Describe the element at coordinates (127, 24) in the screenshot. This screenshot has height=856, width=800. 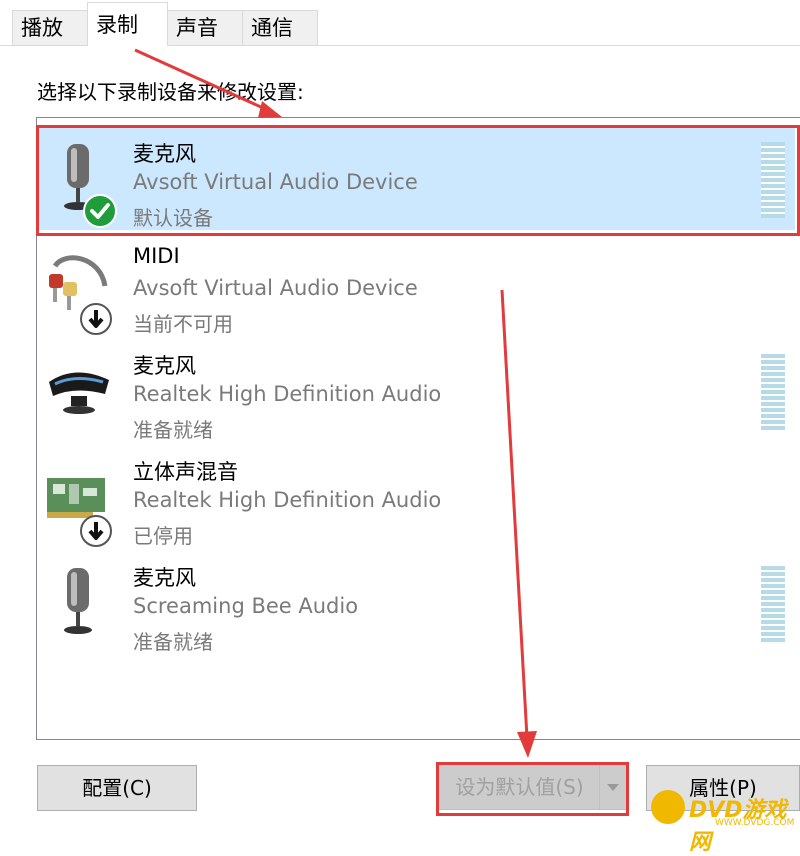
I see `tab-recording: 录制` at that location.